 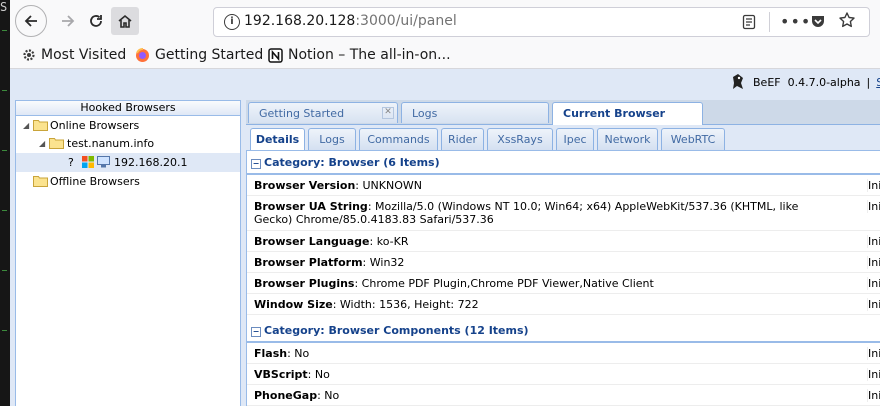 I want to click on tab-label: Current Browser, so click(x=614, y=113).